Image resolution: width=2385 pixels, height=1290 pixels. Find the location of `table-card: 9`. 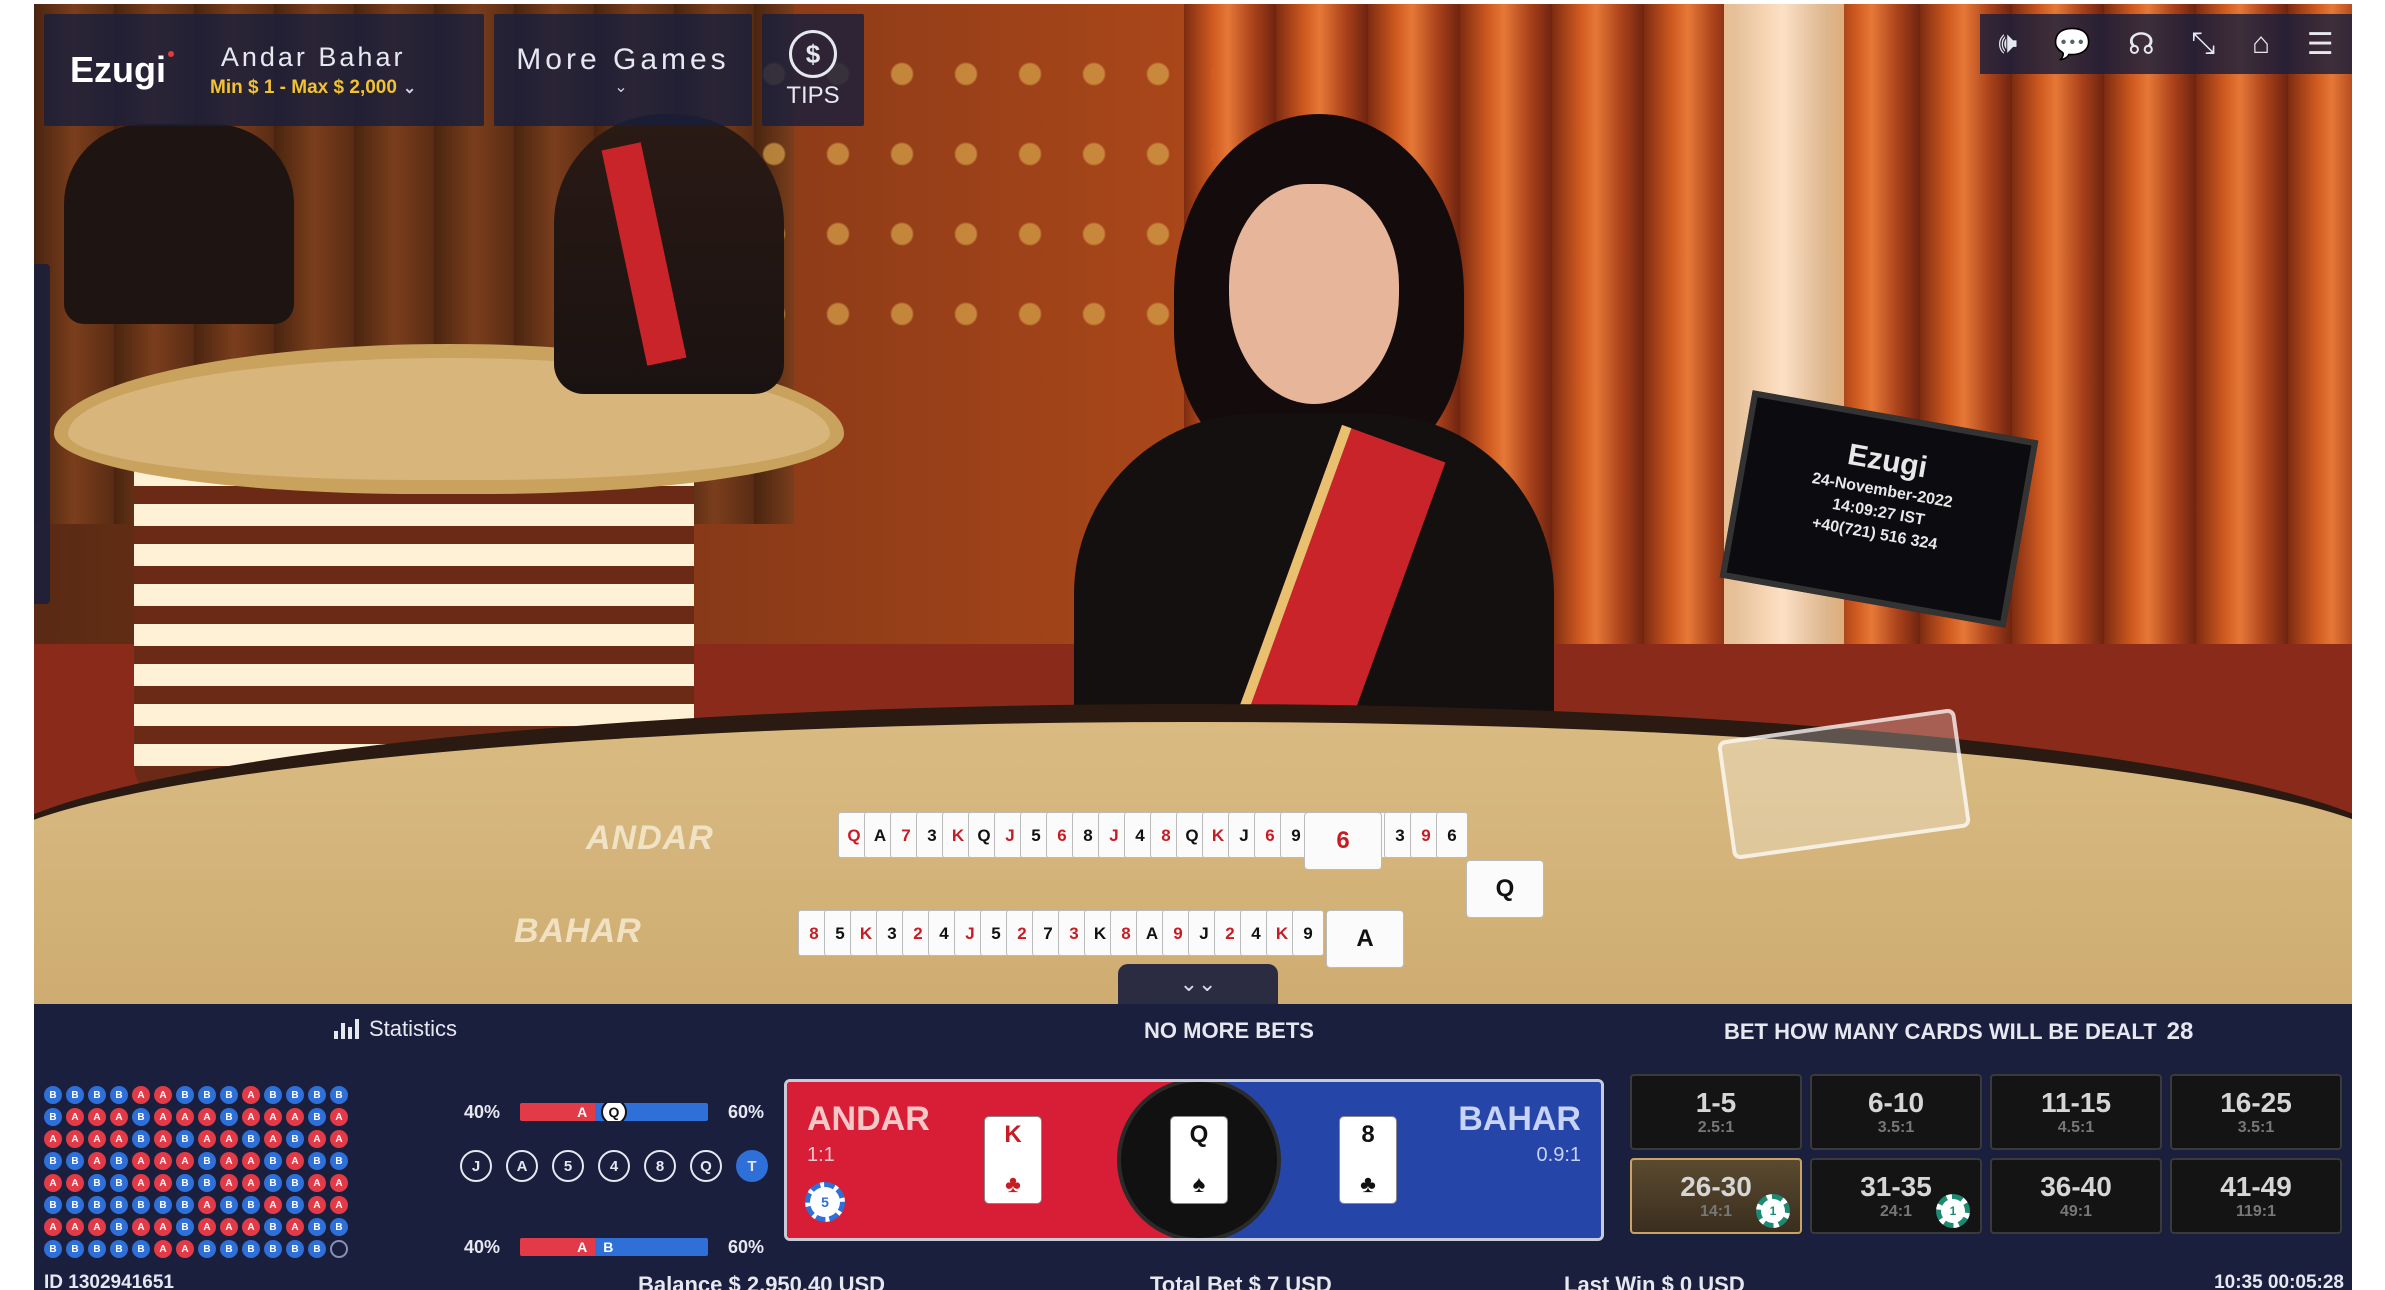

table-card: 9 is located at coordinates (1308, 933).